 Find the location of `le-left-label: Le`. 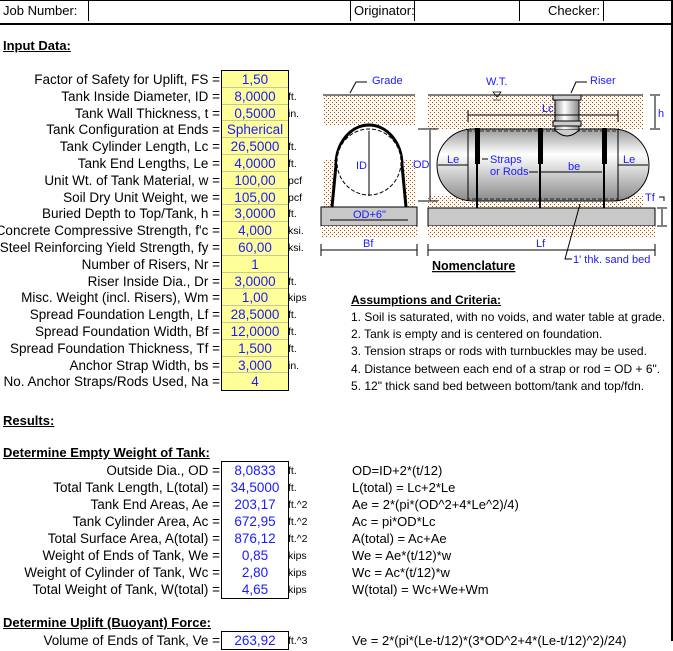

le-left-label: Le is located at coordinates (453, 160).